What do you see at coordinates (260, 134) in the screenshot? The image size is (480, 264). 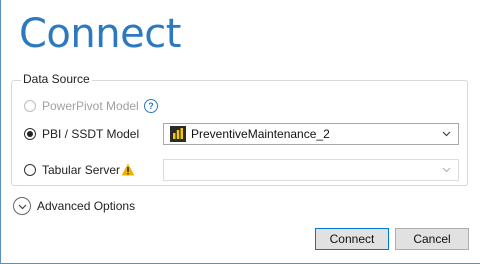 I see `pbi-model-select-value: PreventiveMaintenance_2` at bounding box center [260, 134].